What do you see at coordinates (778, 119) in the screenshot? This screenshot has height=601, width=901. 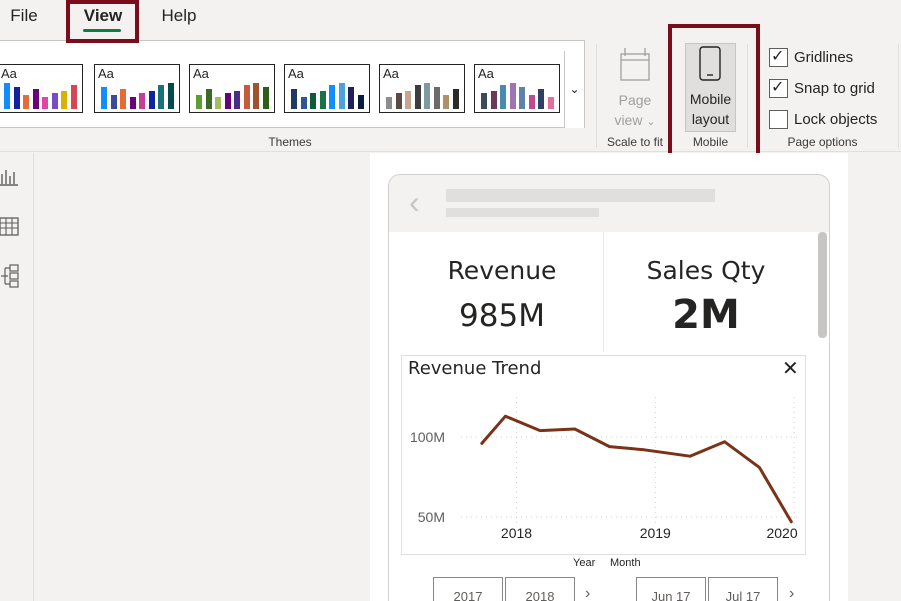 I see `checkbox-box` at bounding box center [778, 119].